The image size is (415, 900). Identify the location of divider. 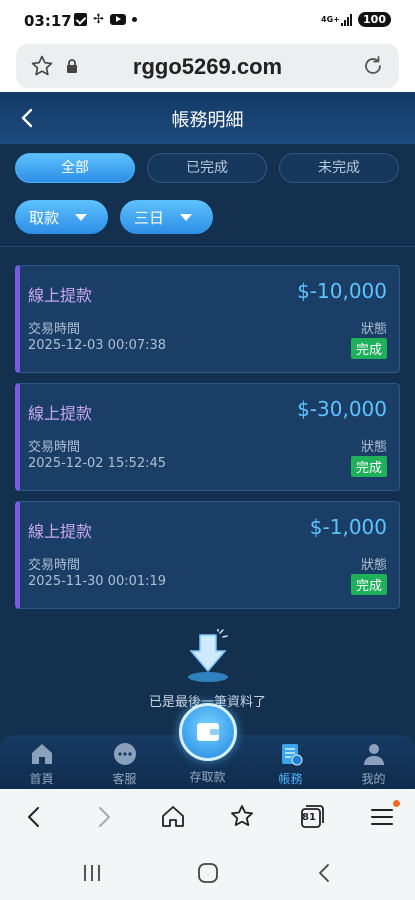
(207, 246).